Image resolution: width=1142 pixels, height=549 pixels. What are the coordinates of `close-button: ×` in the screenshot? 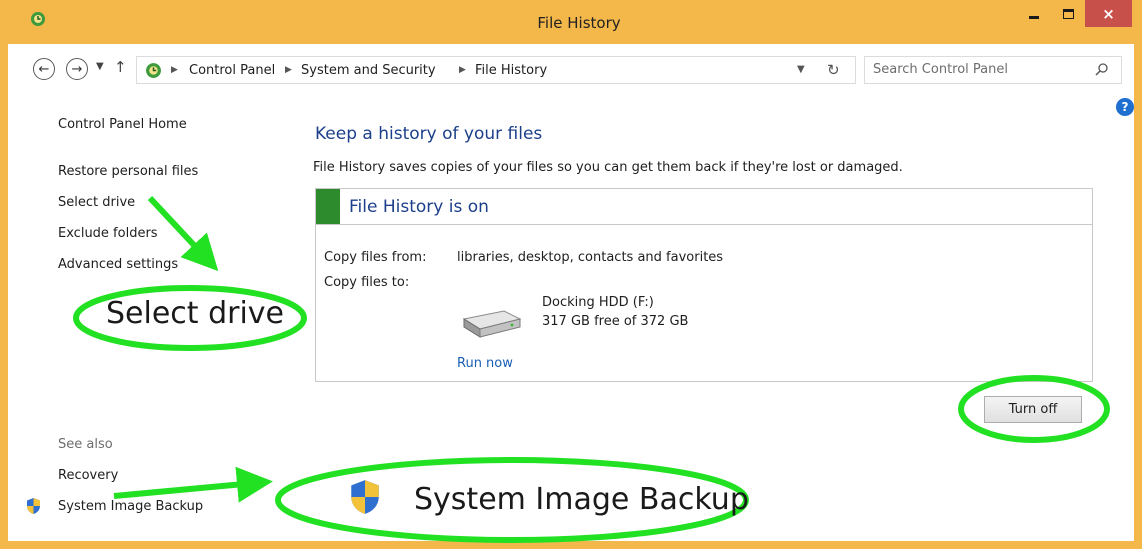 It's located at (1108, 13).